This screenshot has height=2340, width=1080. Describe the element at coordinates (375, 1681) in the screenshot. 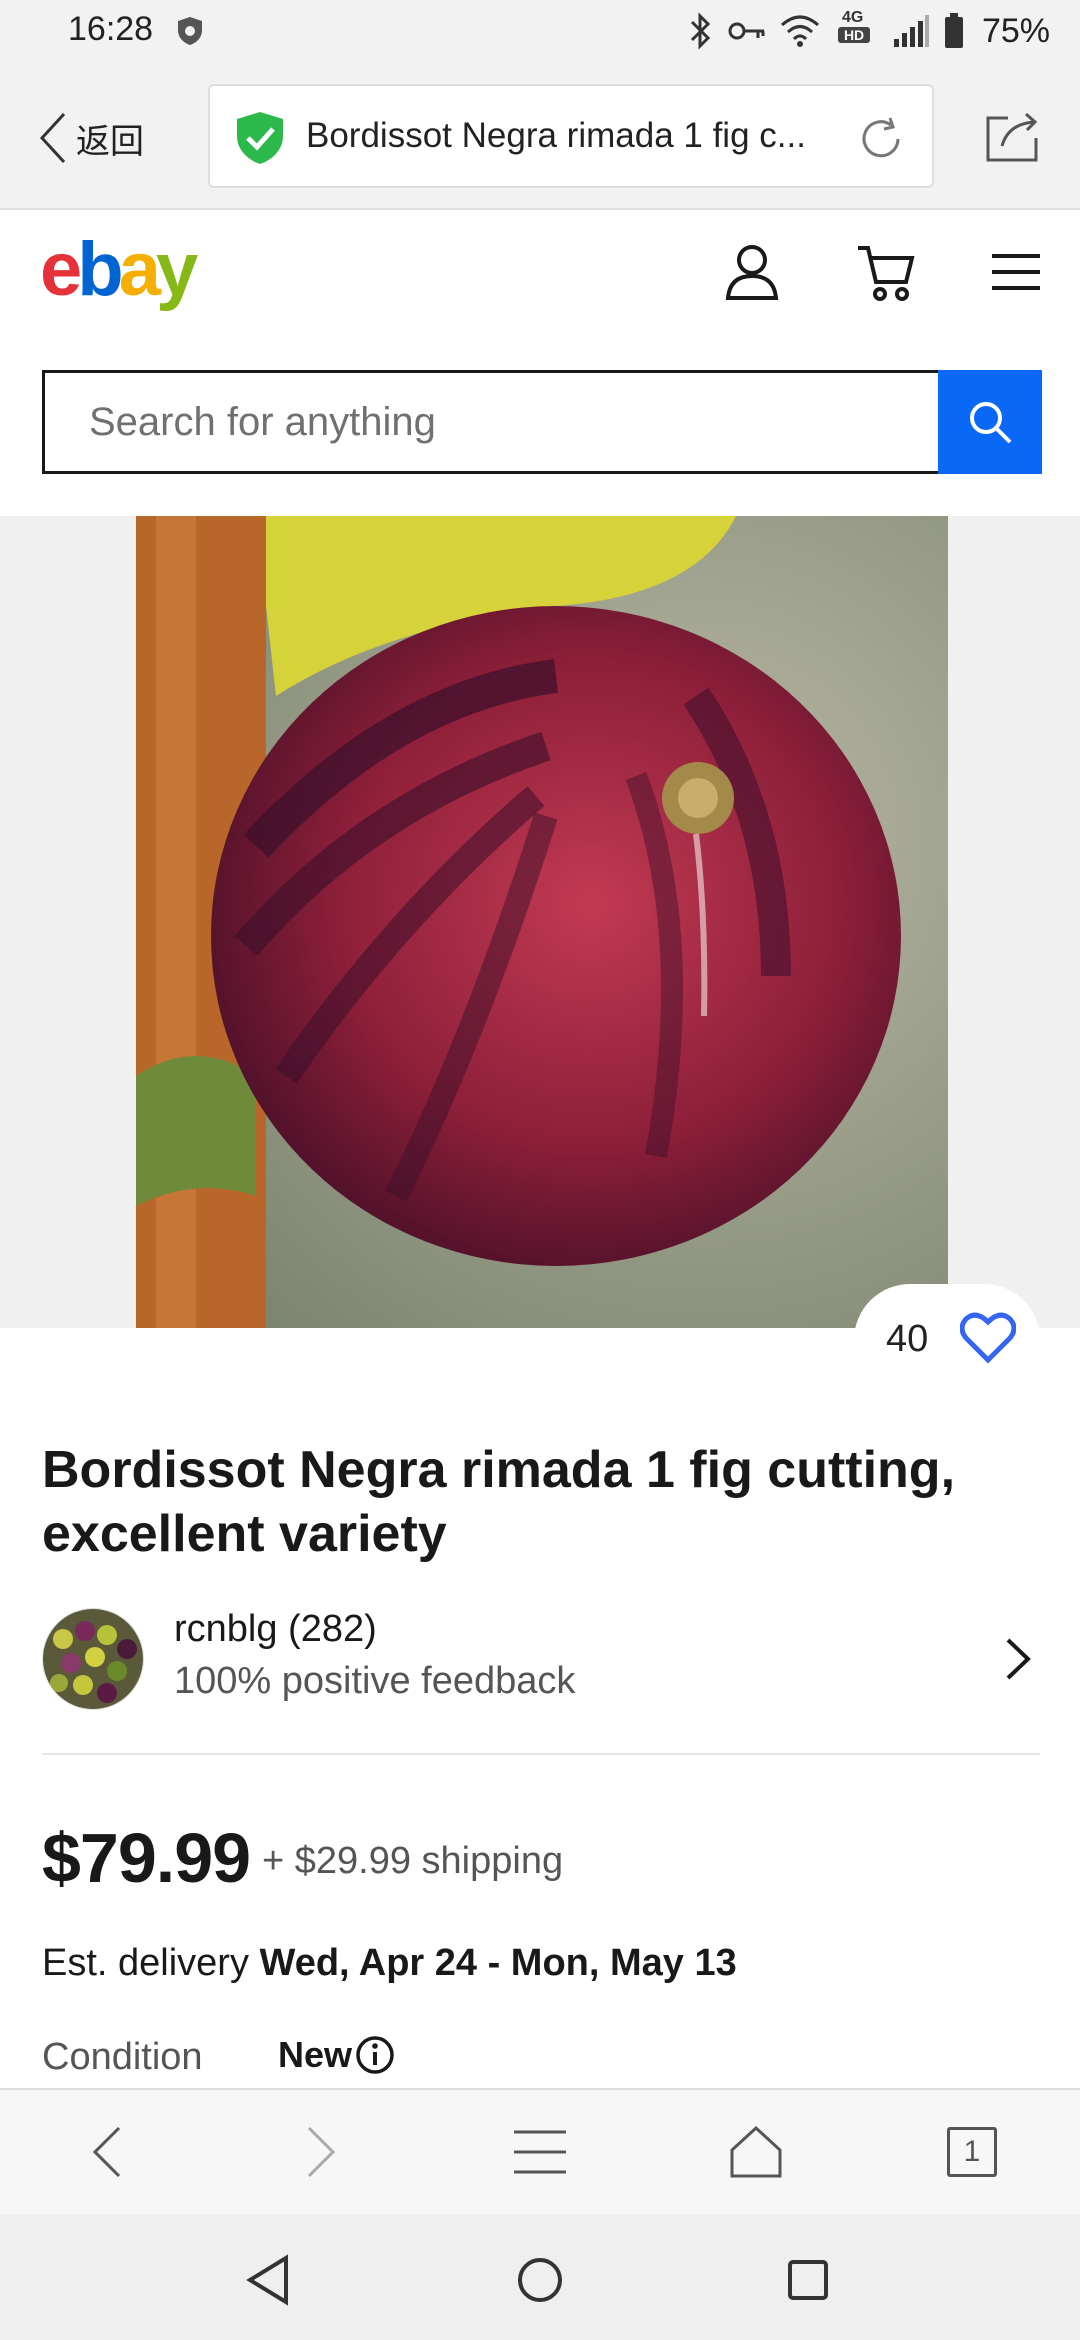

I see `seller-feedback: 100% positive feedback` at that location.